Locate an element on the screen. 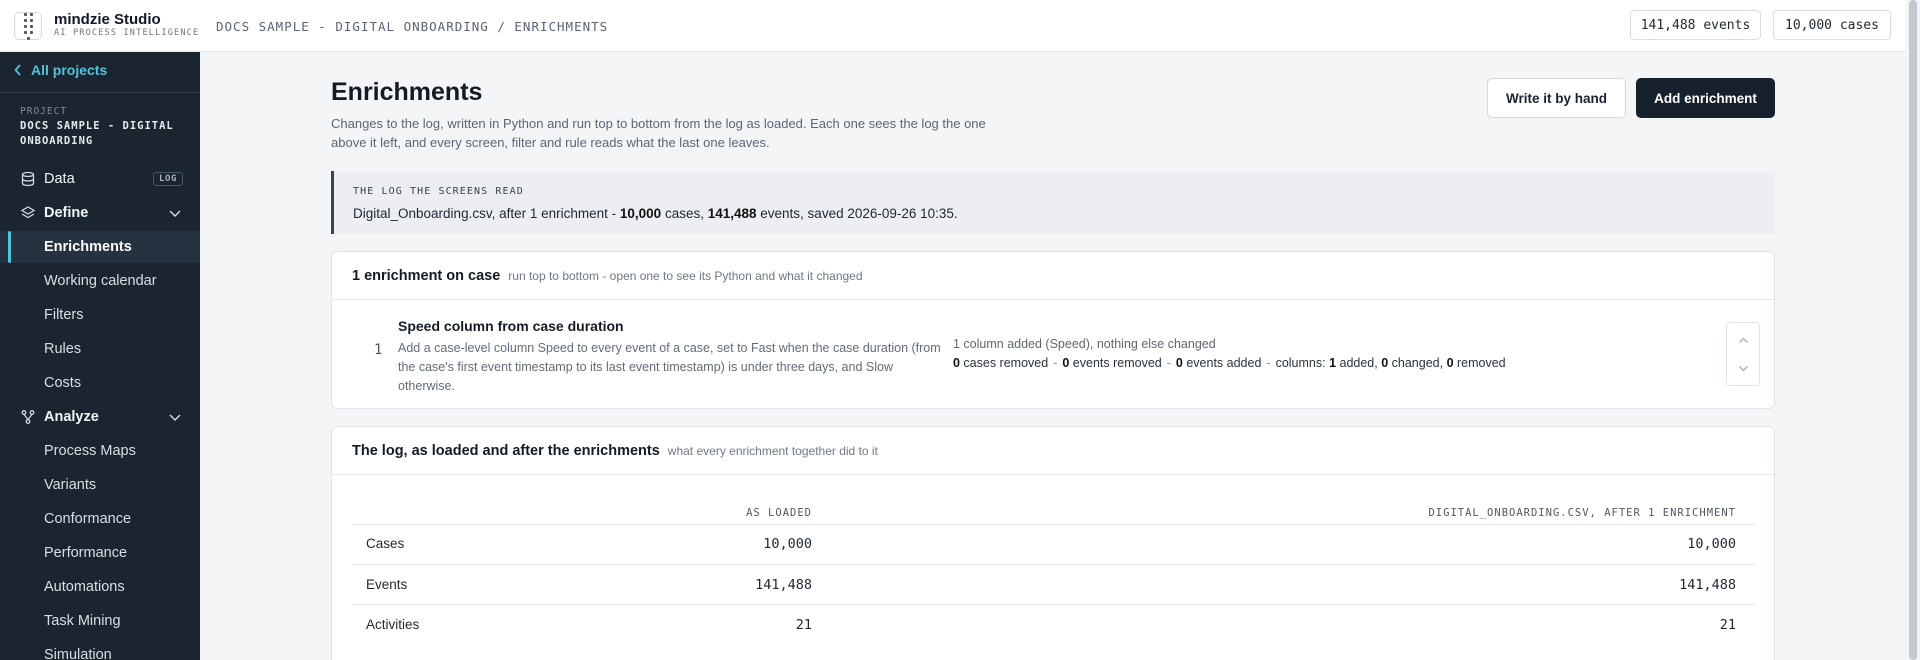 Image resolution: width=1920 pixels, height=660 pixels. sidebar-item-rules: Rules is located at coordinates (100, 349).